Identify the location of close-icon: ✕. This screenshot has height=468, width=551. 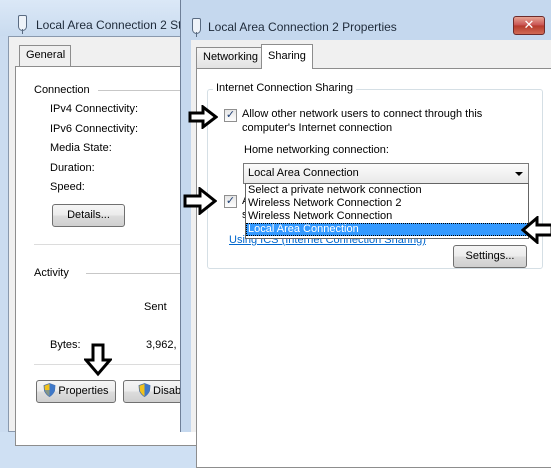
(529, 24).